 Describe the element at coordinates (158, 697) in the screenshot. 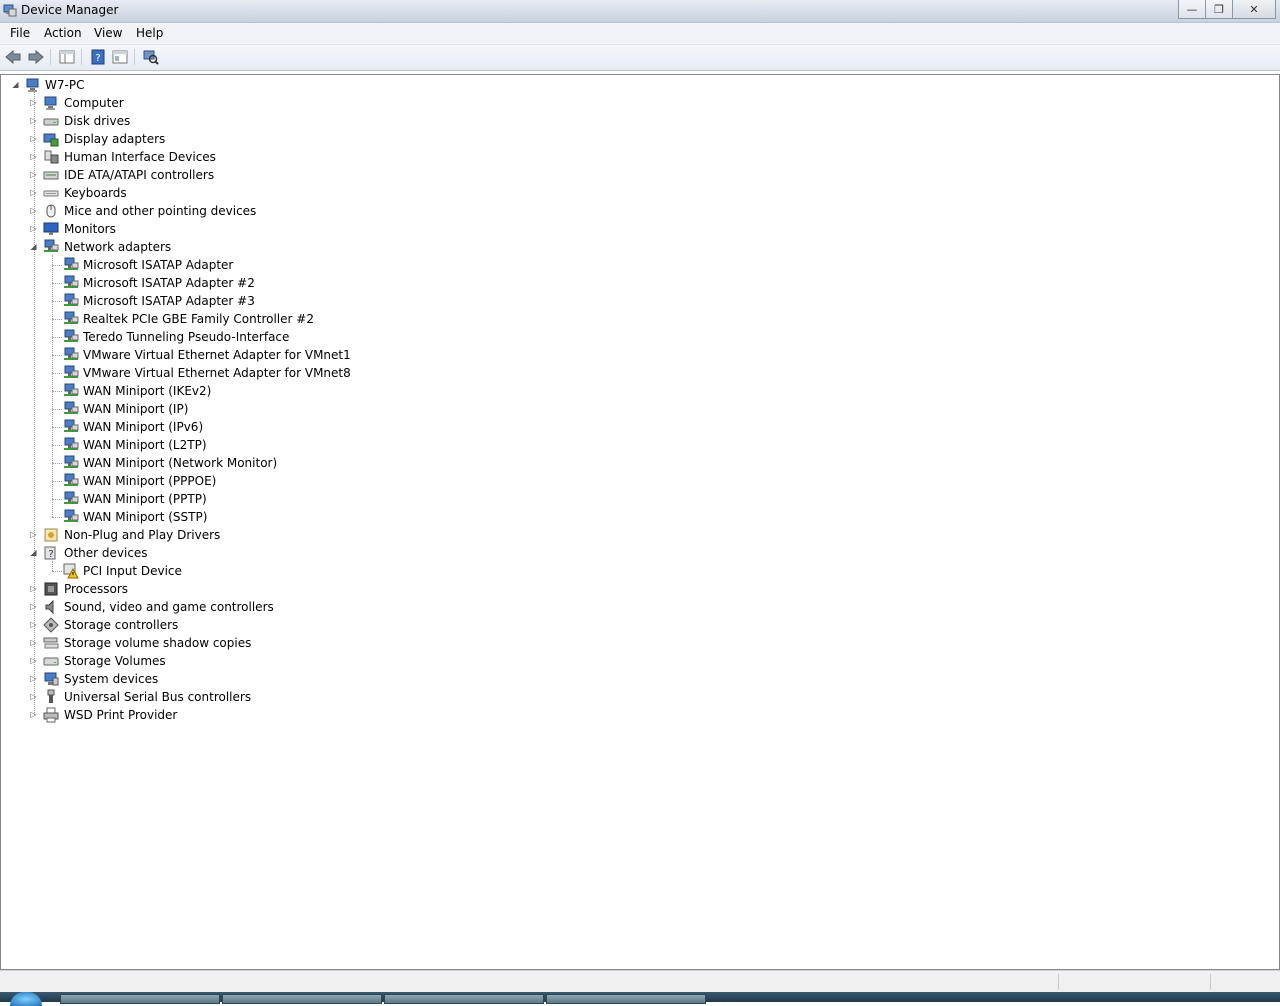

I see `tree-category-label: Universal Serial Bus controllers` at that location.